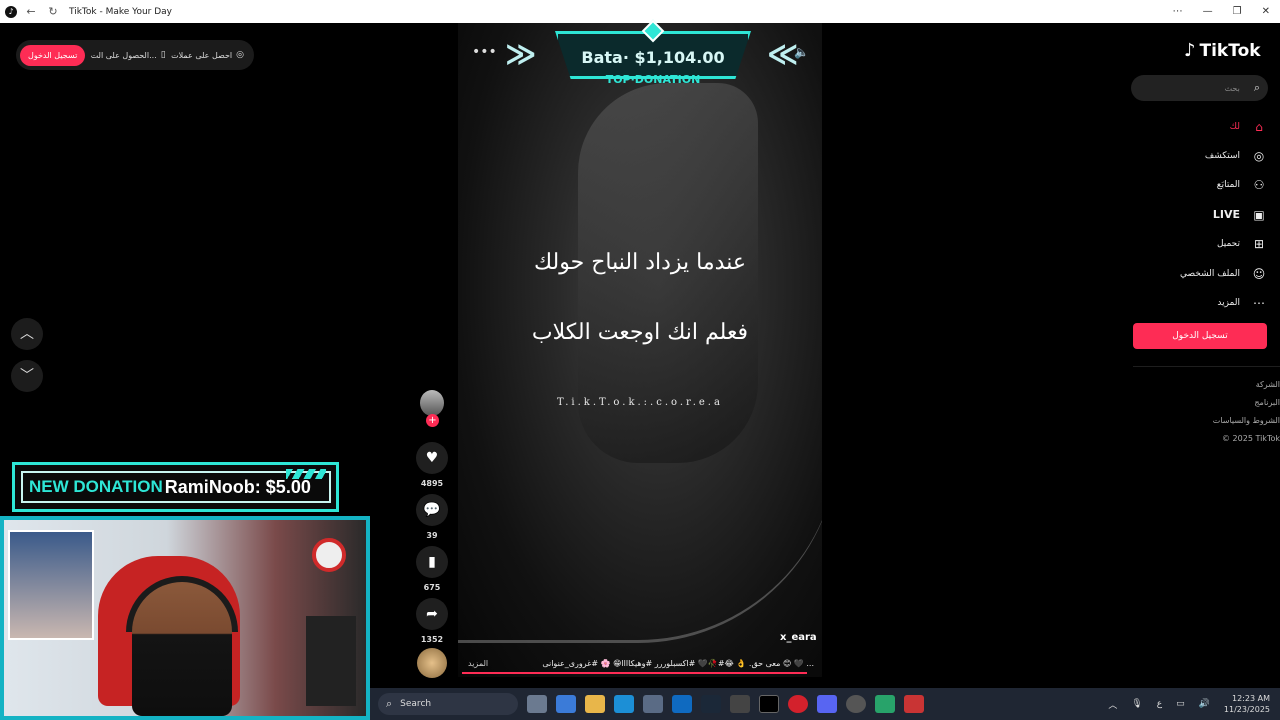  What do you see at coordinates (432, 639) in the screenshot?
I see `share-count: 1352` at bounding box center [432, 639].